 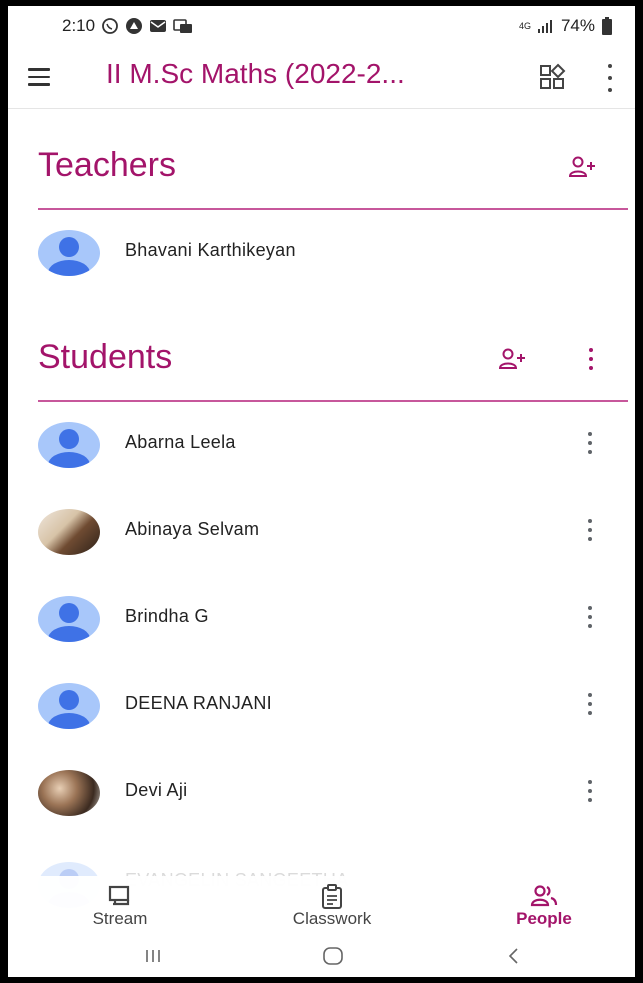 I want to click on recents-button, so click(x=153, y=956).